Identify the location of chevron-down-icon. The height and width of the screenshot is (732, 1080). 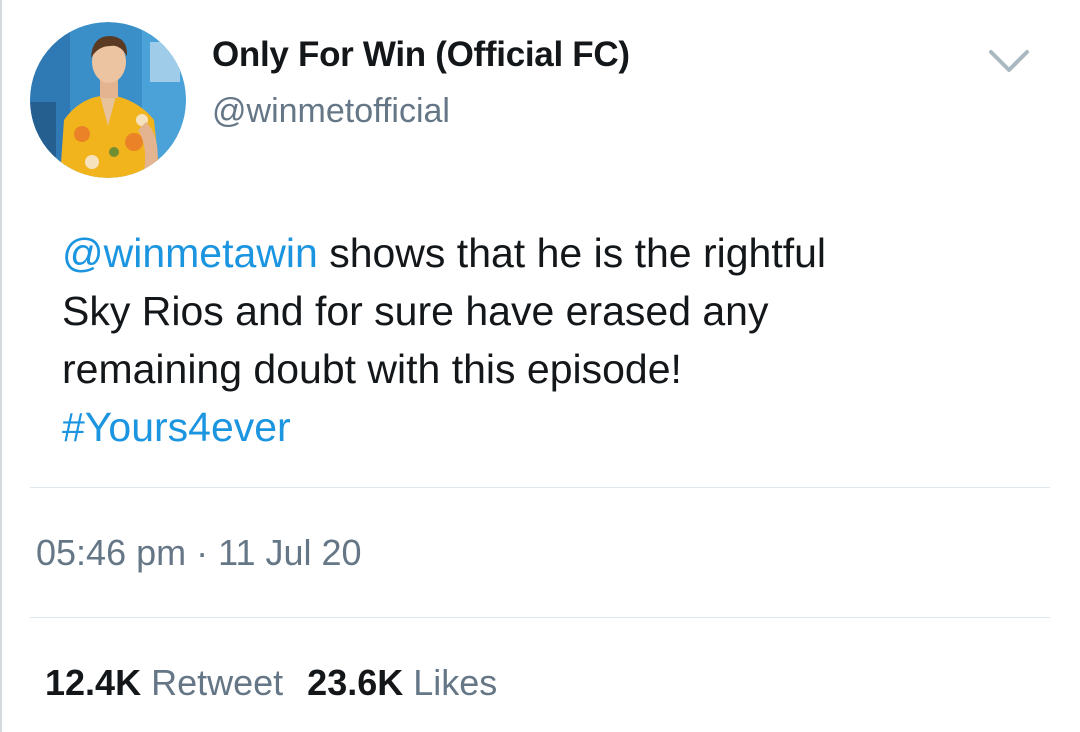
(1009, 61).